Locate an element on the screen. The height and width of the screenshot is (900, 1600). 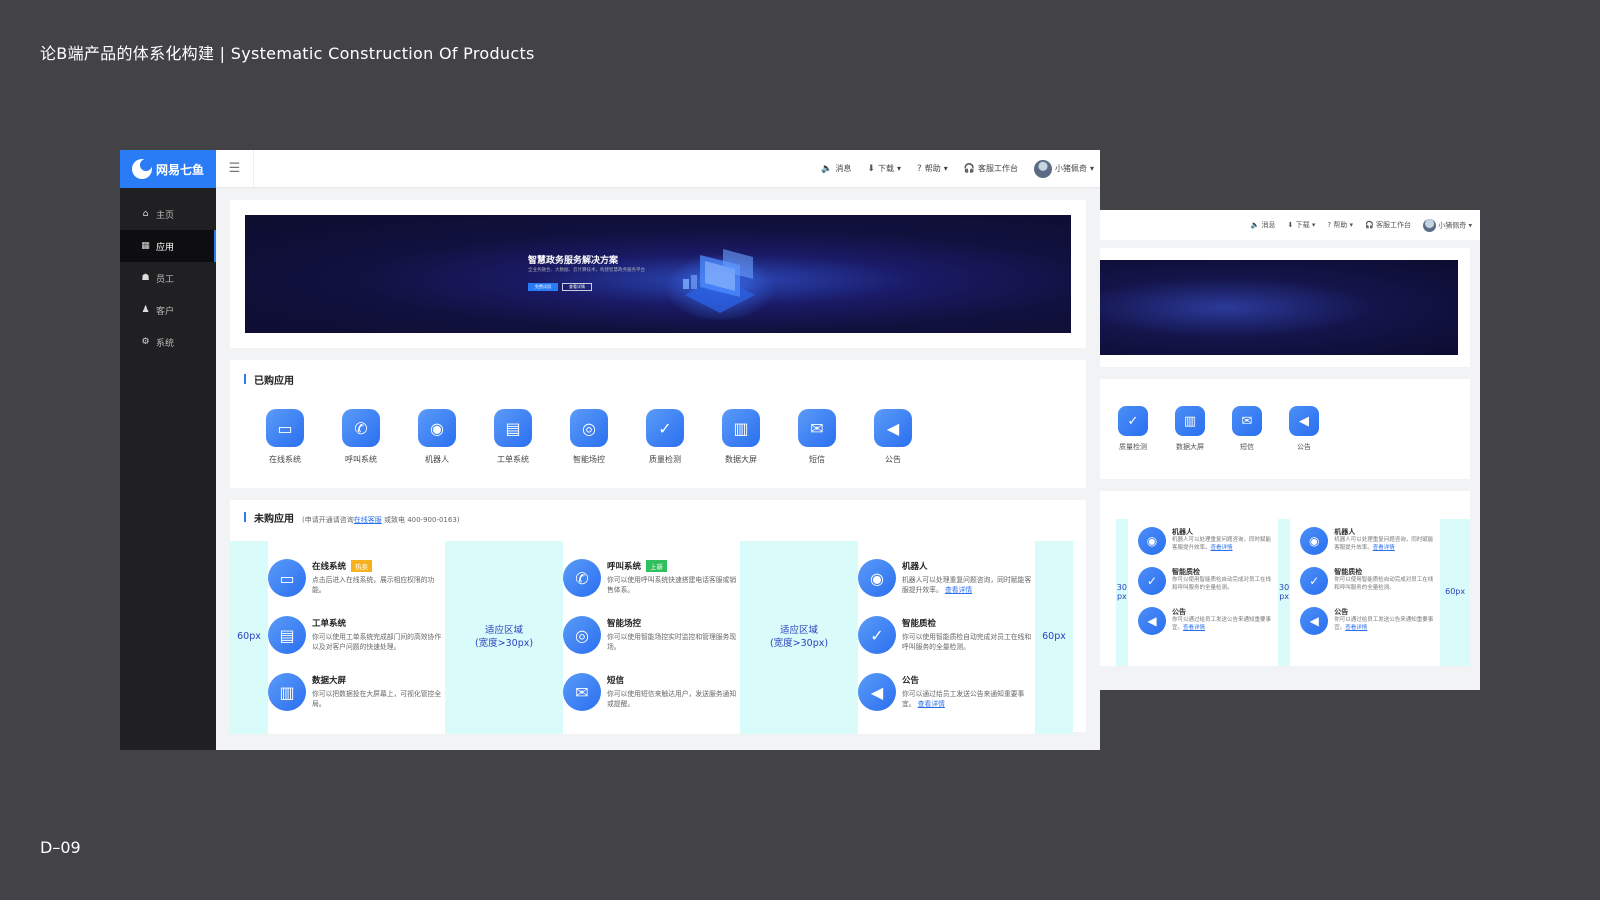
purchased-app: ◀ 公告 is located at coordinates (893, 437).